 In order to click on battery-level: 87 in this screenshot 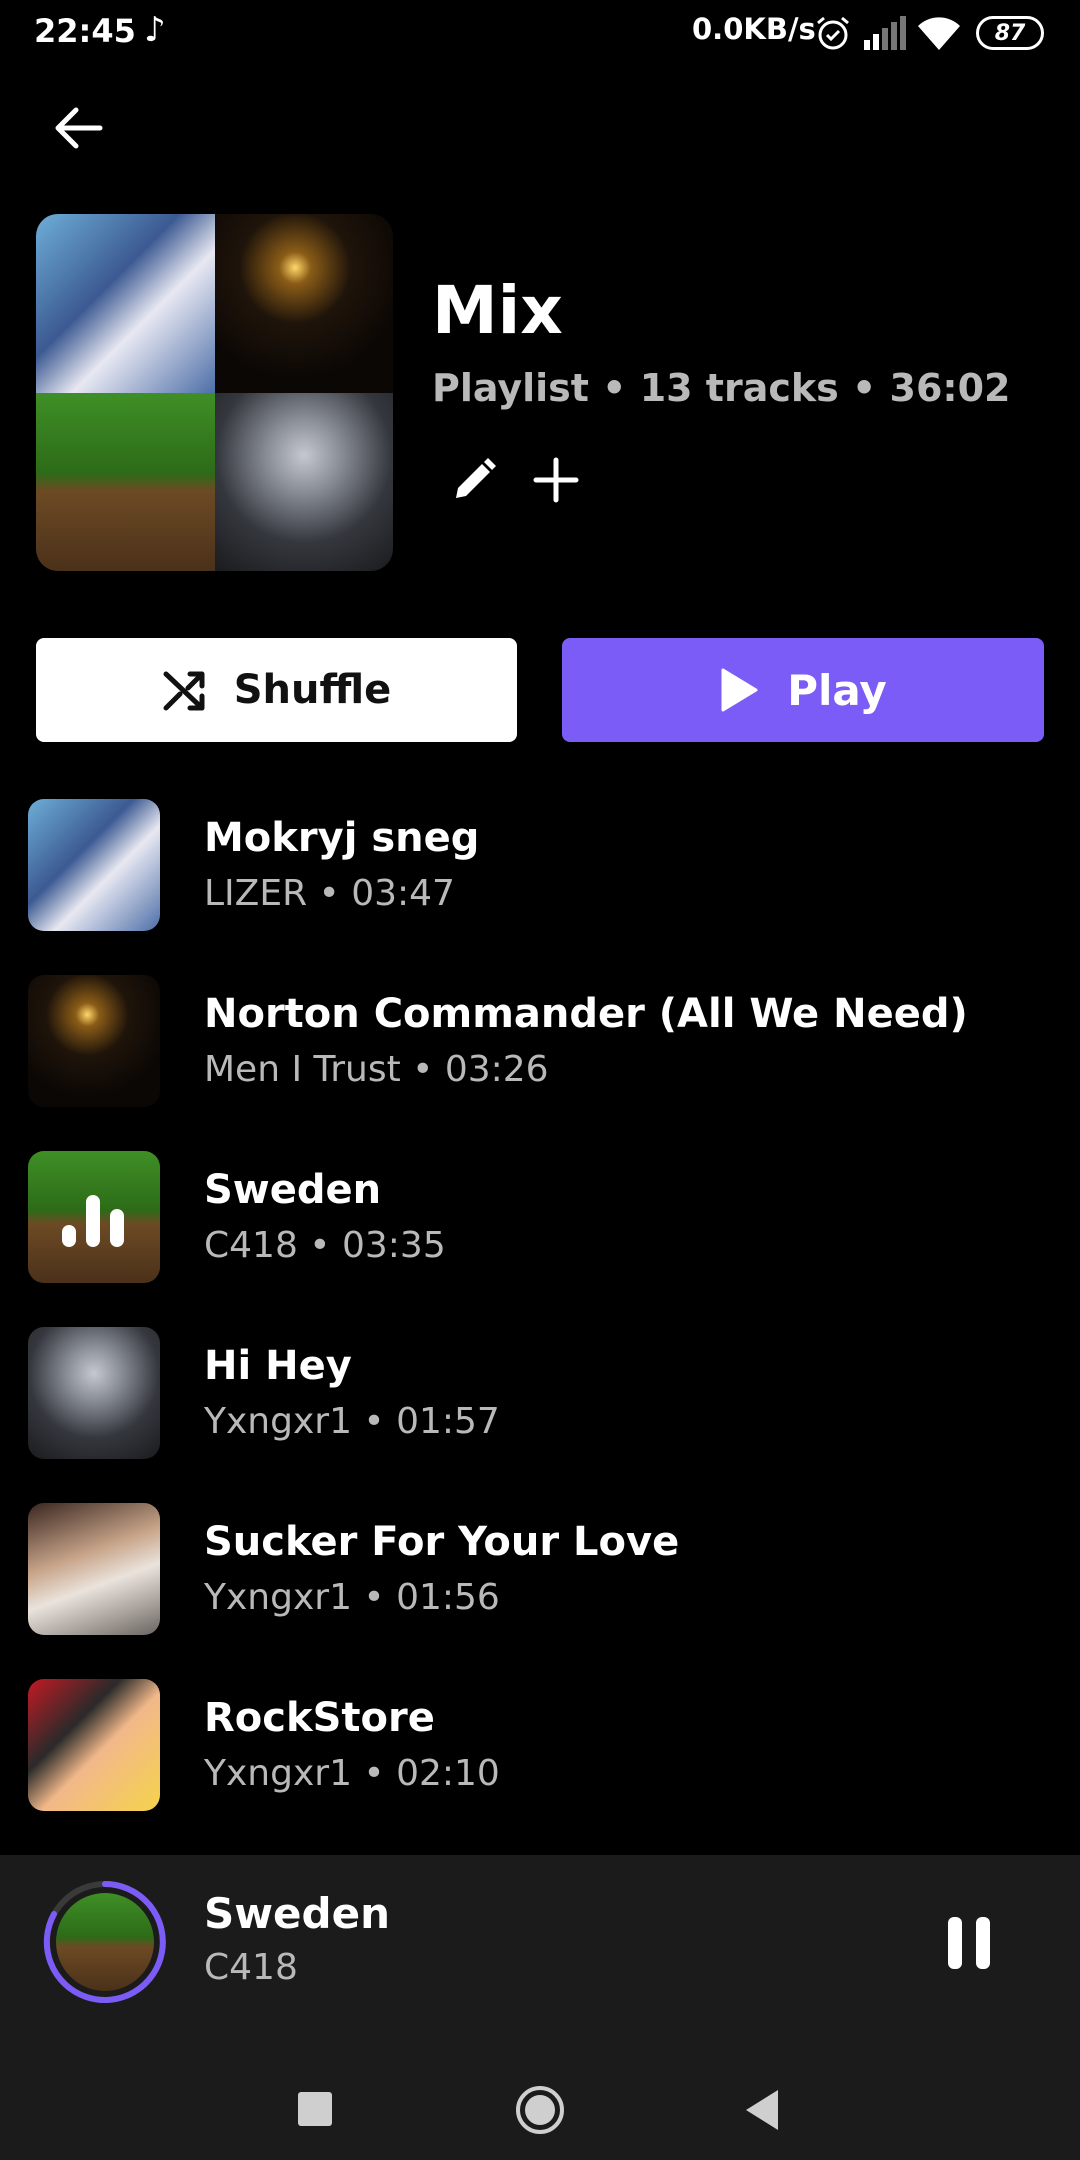, I will do `click(1010, 33)`.